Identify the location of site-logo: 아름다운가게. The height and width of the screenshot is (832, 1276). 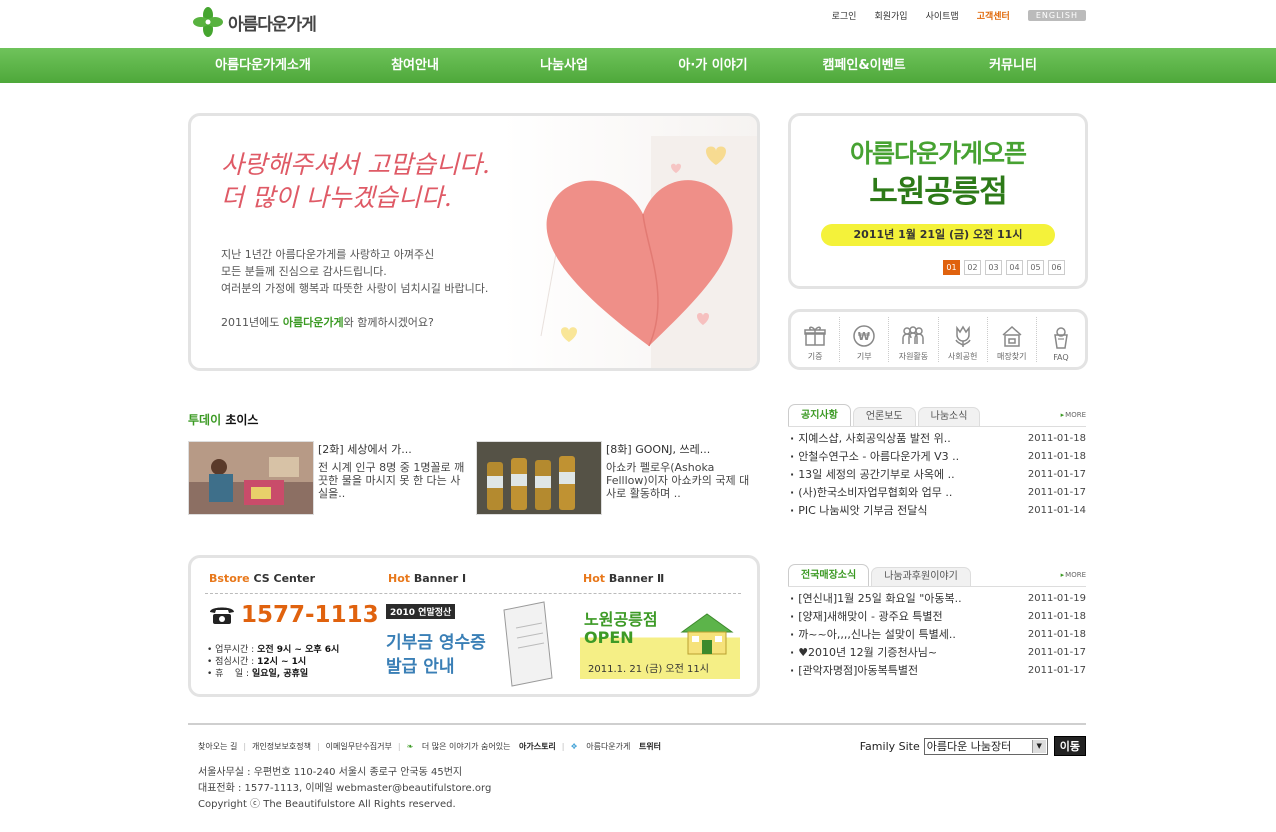
(254, 22).